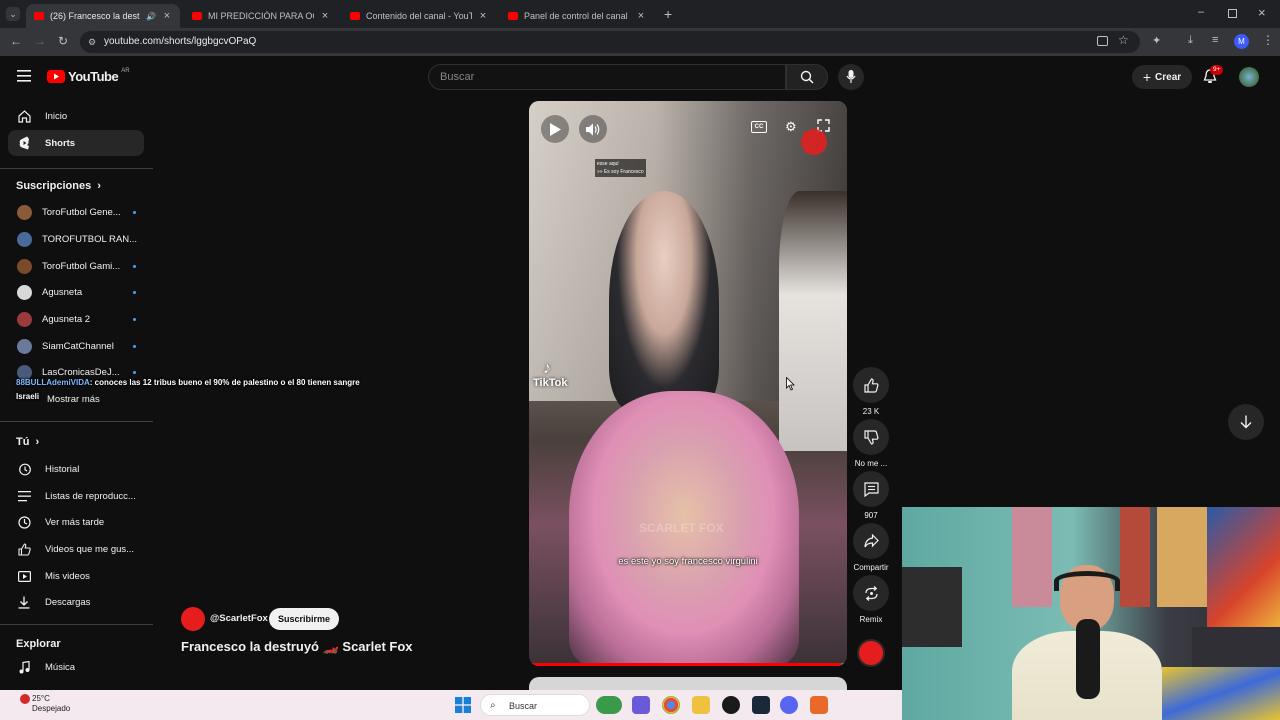 The height and width of the screenshot is (720, 1280). What do you see at coordinates (641, 705) in the screenshot?
I see `teams-icon` at bounding box center [641, 705].